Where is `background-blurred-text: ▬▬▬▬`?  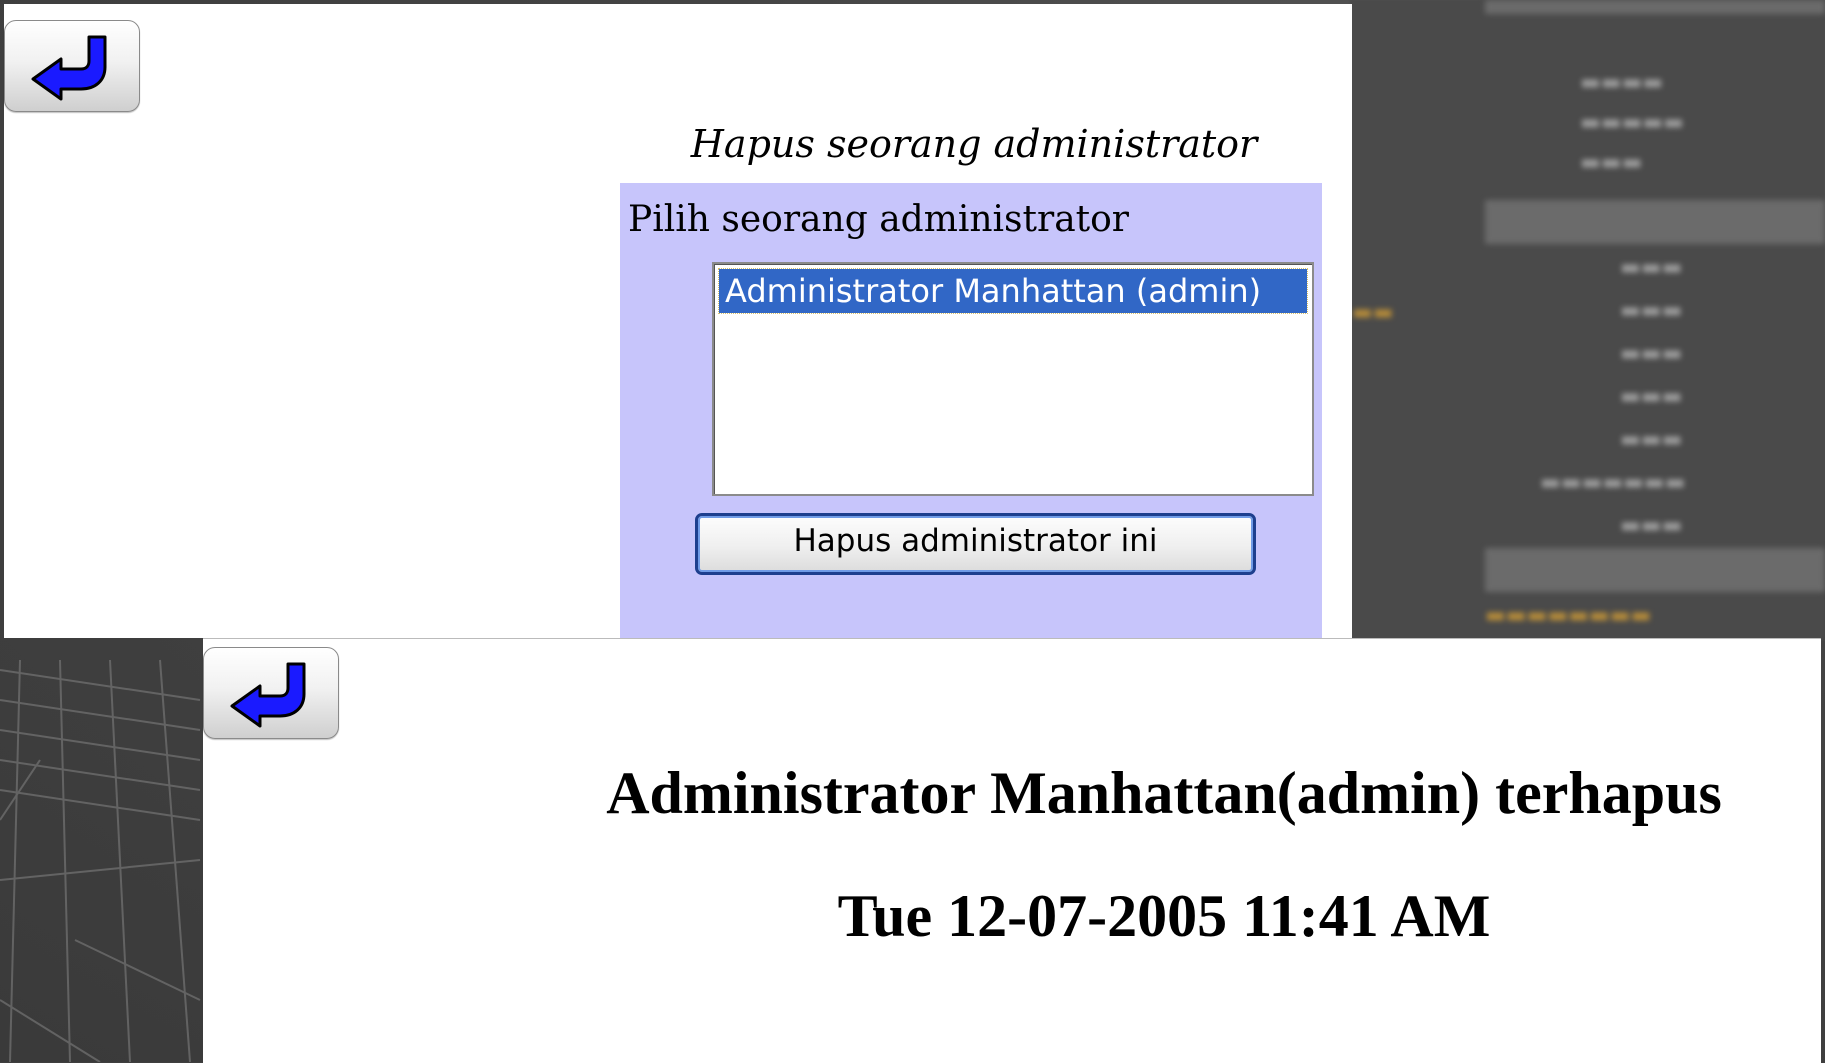 background-blurred-text: ▬▬▬▬ is located at coordinates (1622, 82).